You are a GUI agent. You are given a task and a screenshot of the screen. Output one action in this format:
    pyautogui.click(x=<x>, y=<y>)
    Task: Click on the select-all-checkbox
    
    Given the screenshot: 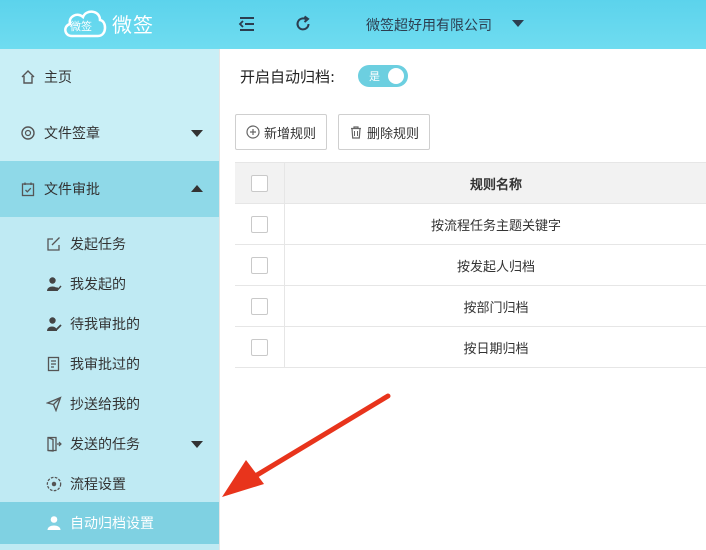 What is the action you would take?
    pyautogui.click(x=259, y=183)
    